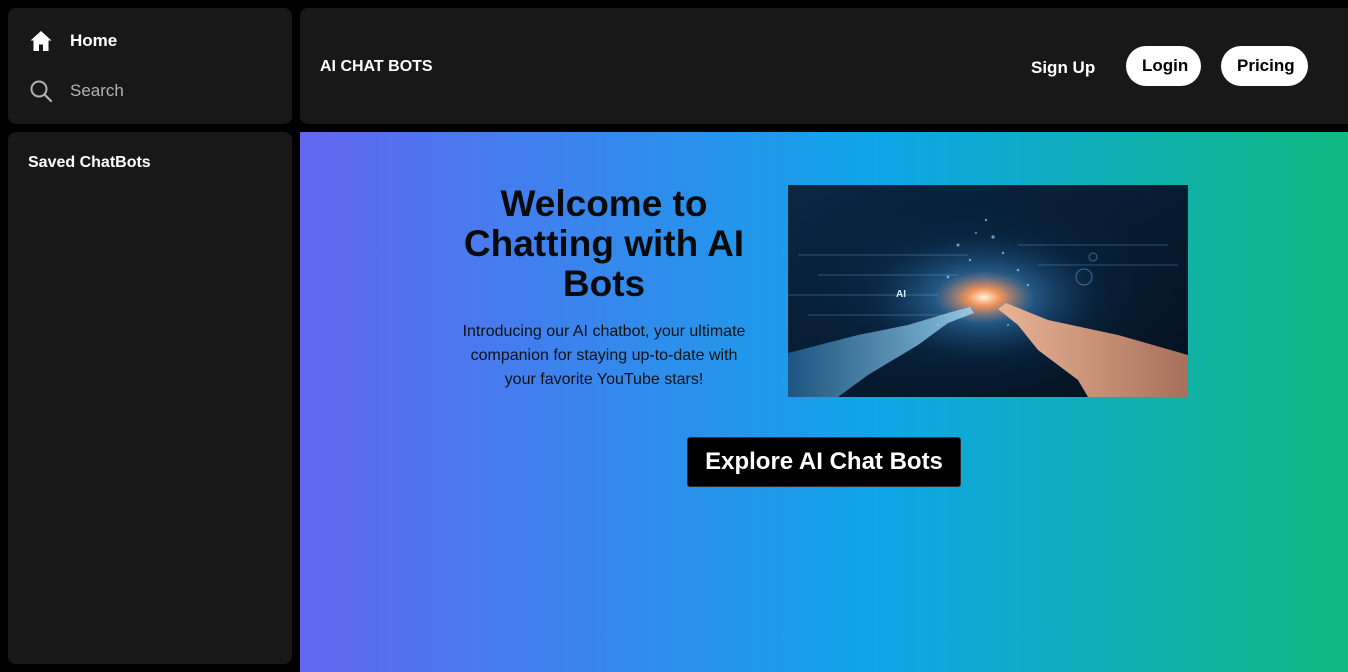 Image resolution: width=1348 pixels, height=672 pixels. Describe the element at coordinates (41, 91) in the screenshot. I see `search-icon` at that location.